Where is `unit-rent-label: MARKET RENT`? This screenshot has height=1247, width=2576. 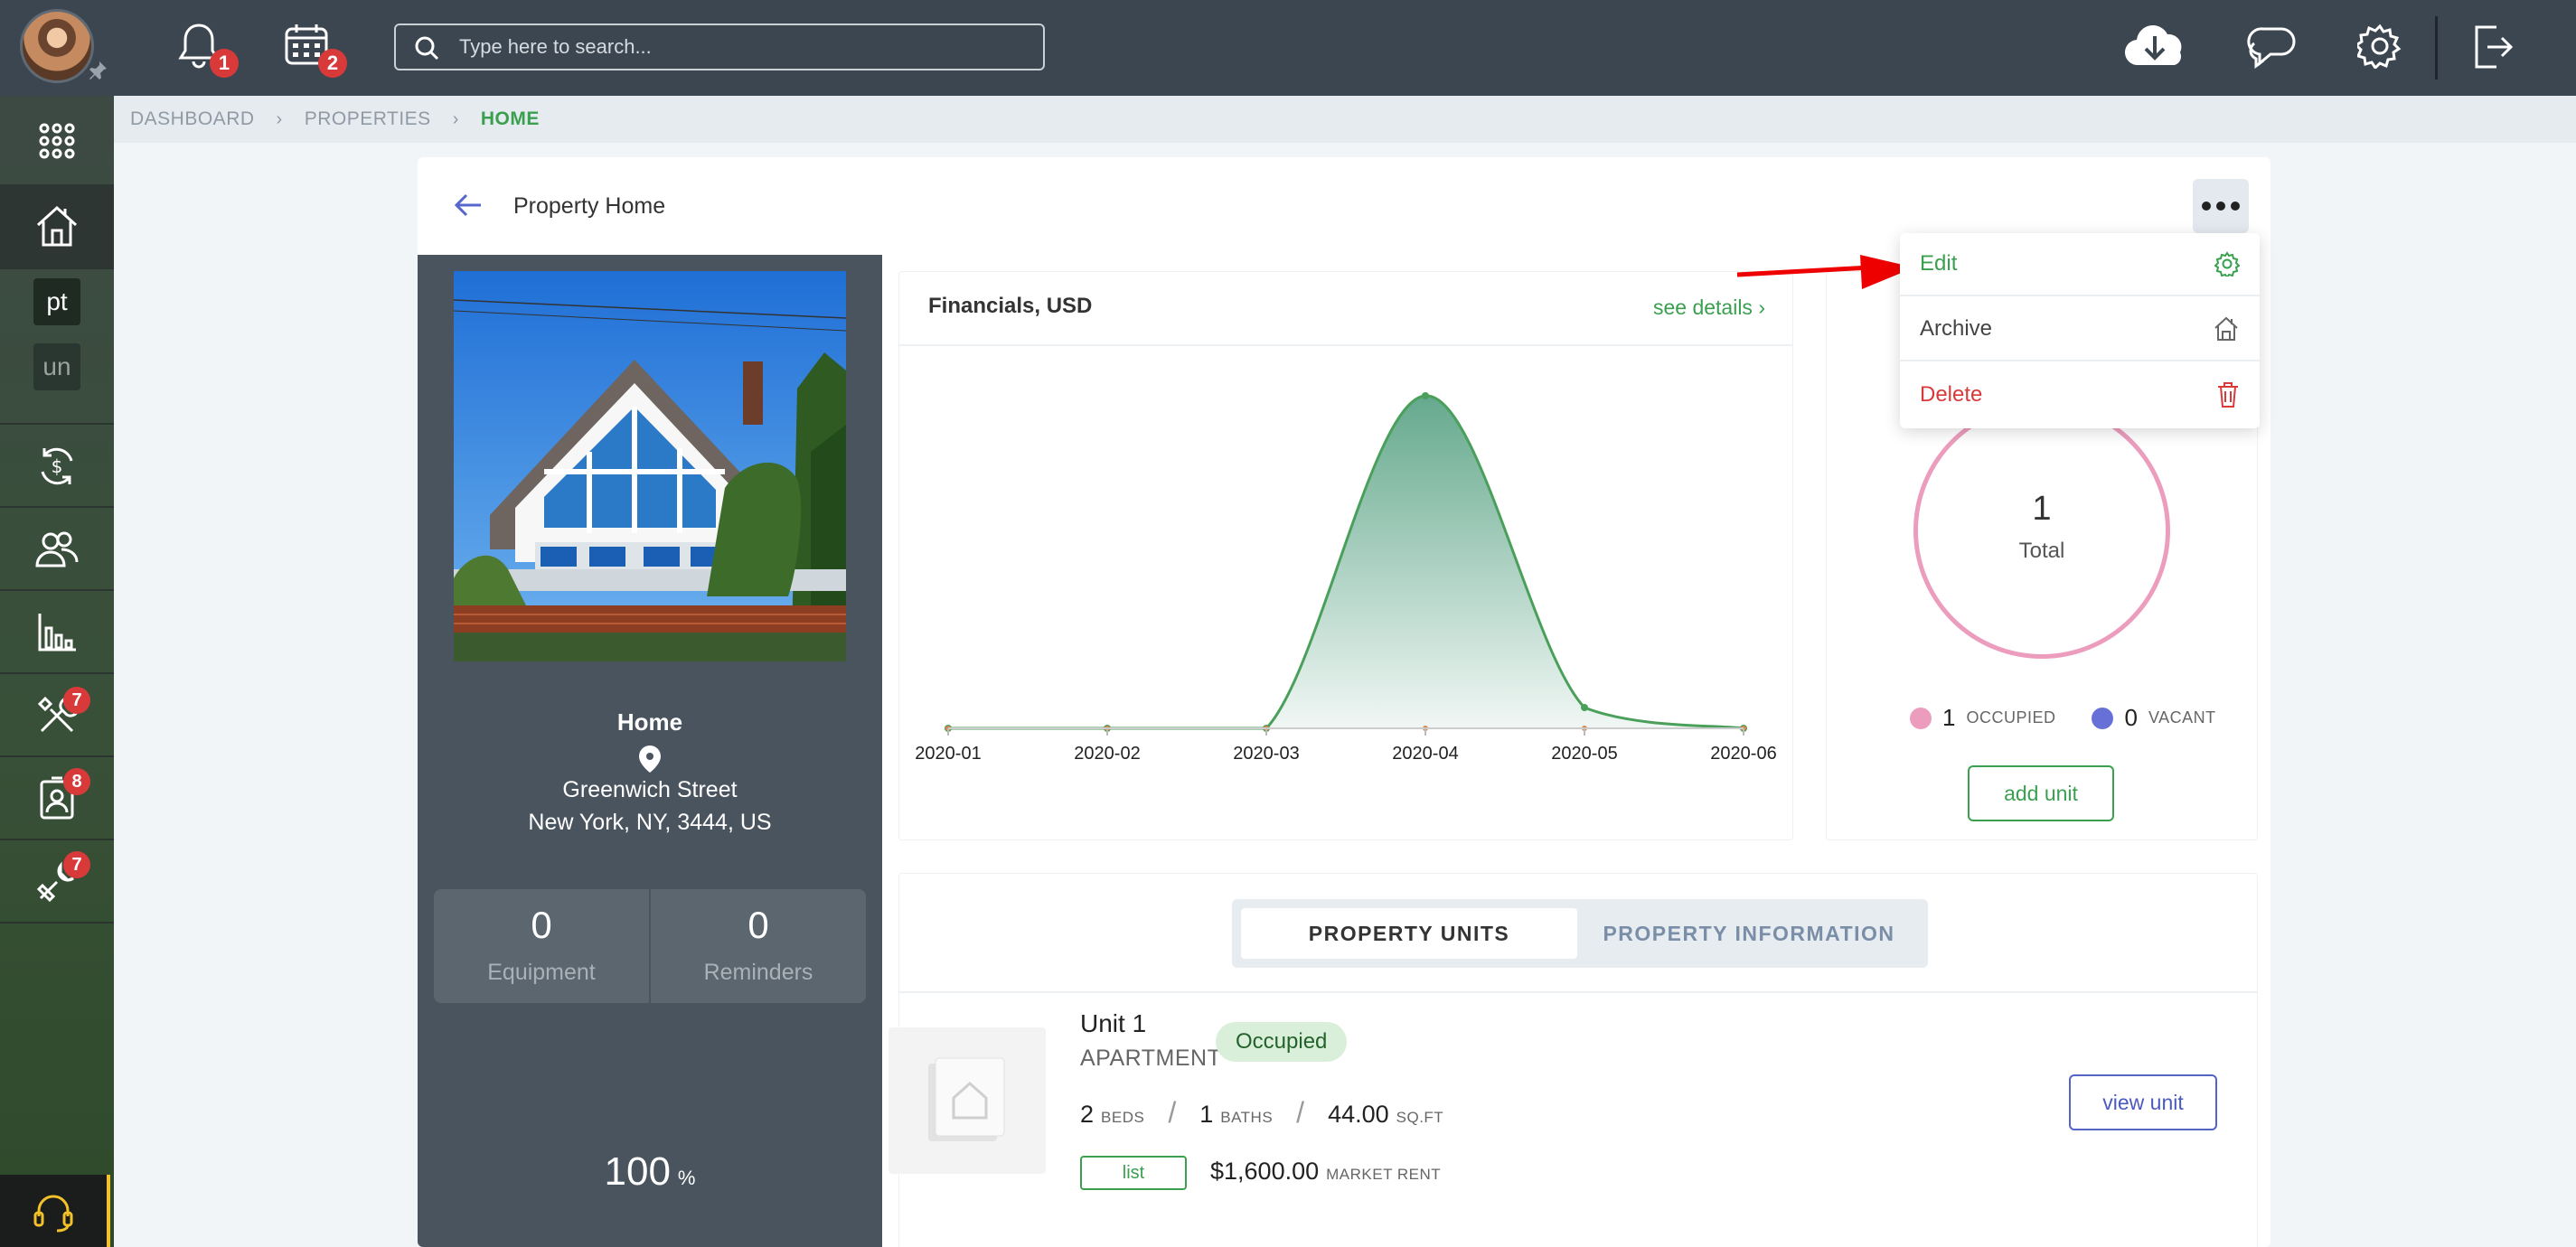 unit-rent-label: MARKET RENT is located at coordinates (1384, 1174).